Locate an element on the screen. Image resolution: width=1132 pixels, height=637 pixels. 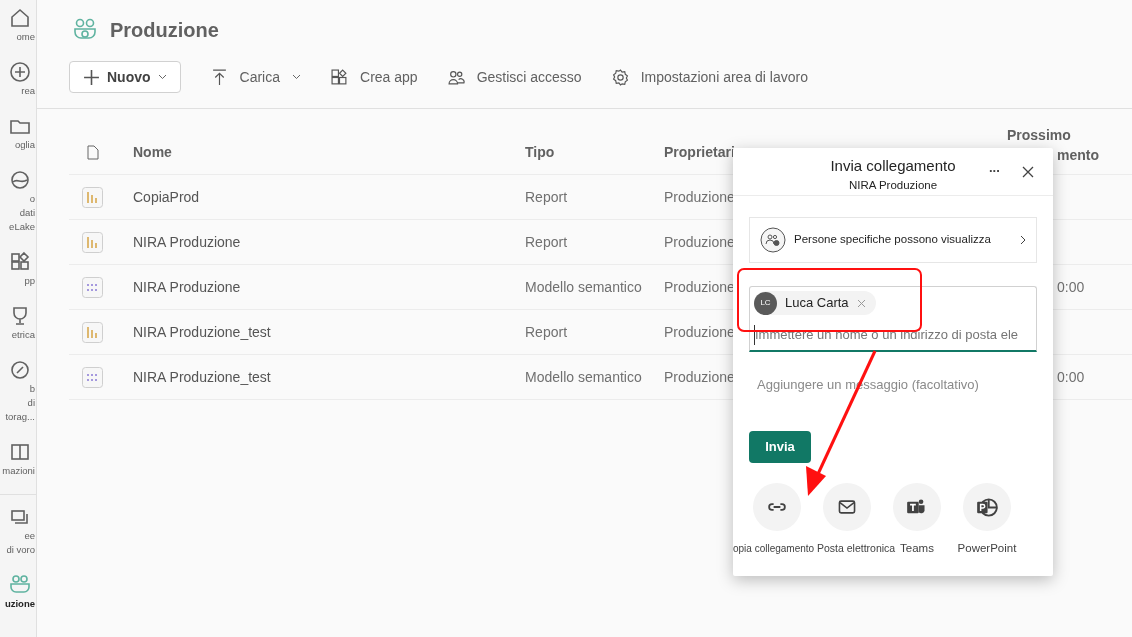
column-header: Nome is located at coordinates (152, 152).